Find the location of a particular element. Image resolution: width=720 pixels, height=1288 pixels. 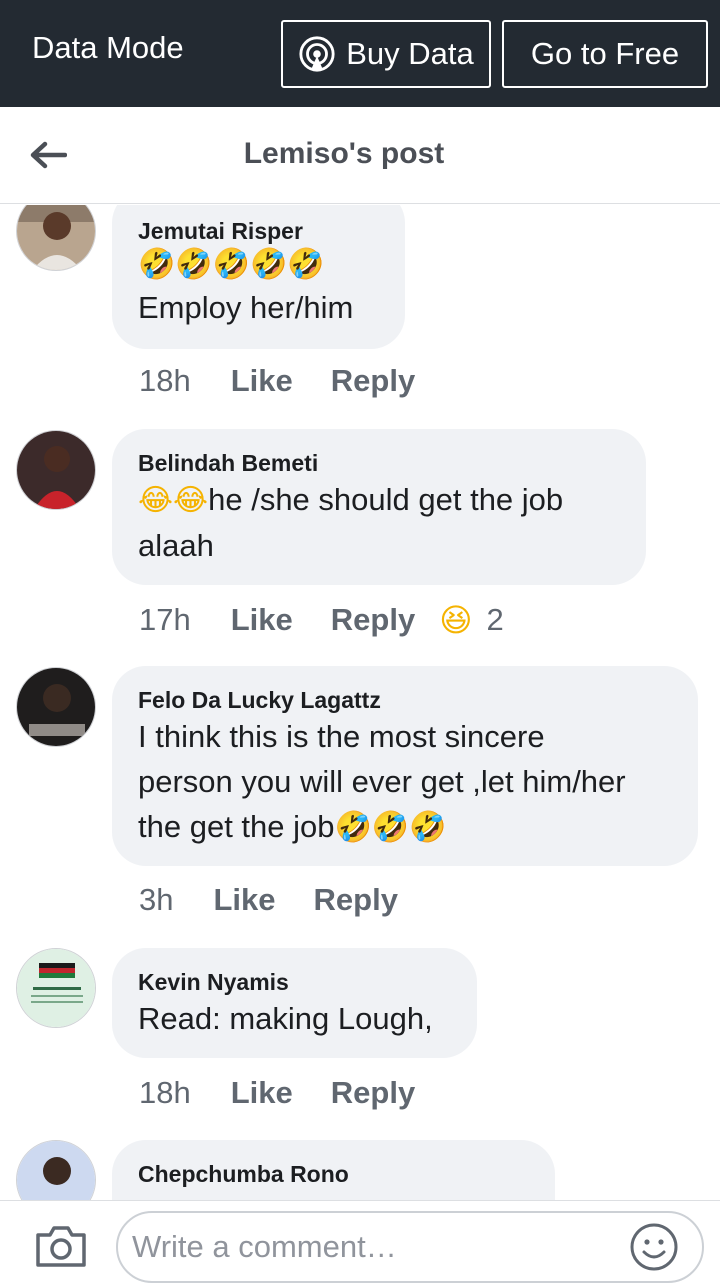

comment-actions: 3h Like Reply is located at coordinates (280, 900).